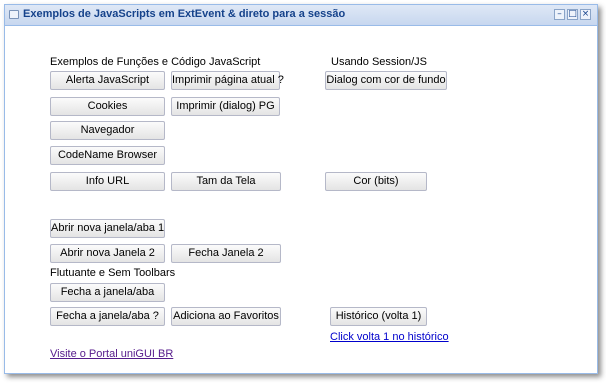  I want to click on maximize-icon: □, so click(572, 14).